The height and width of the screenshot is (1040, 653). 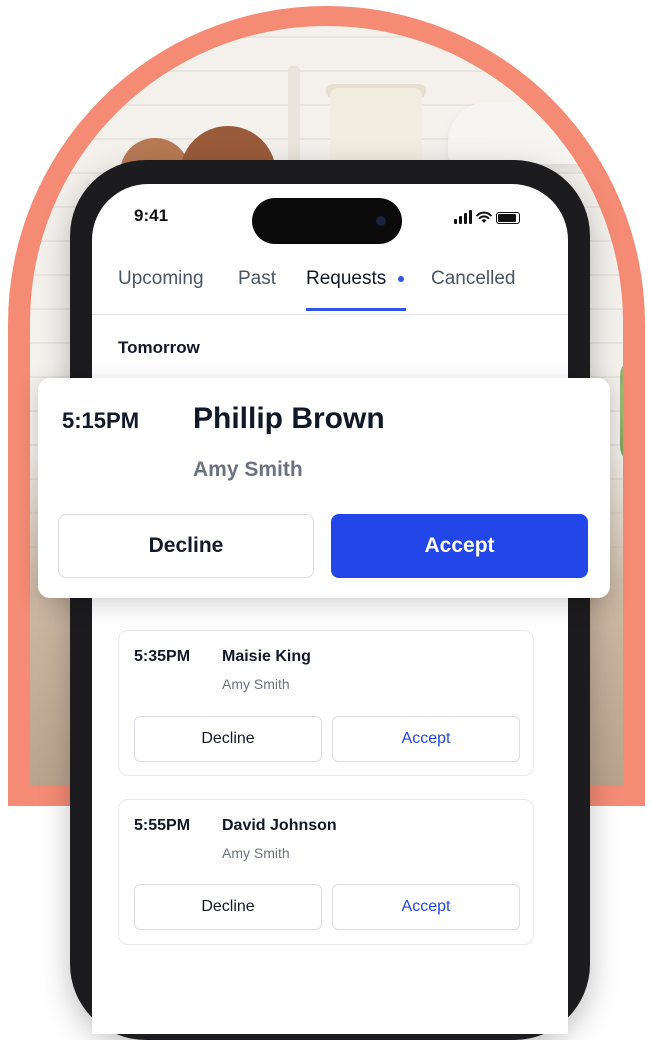 I want to click on wifi-icon, so click(x=484, y=217).